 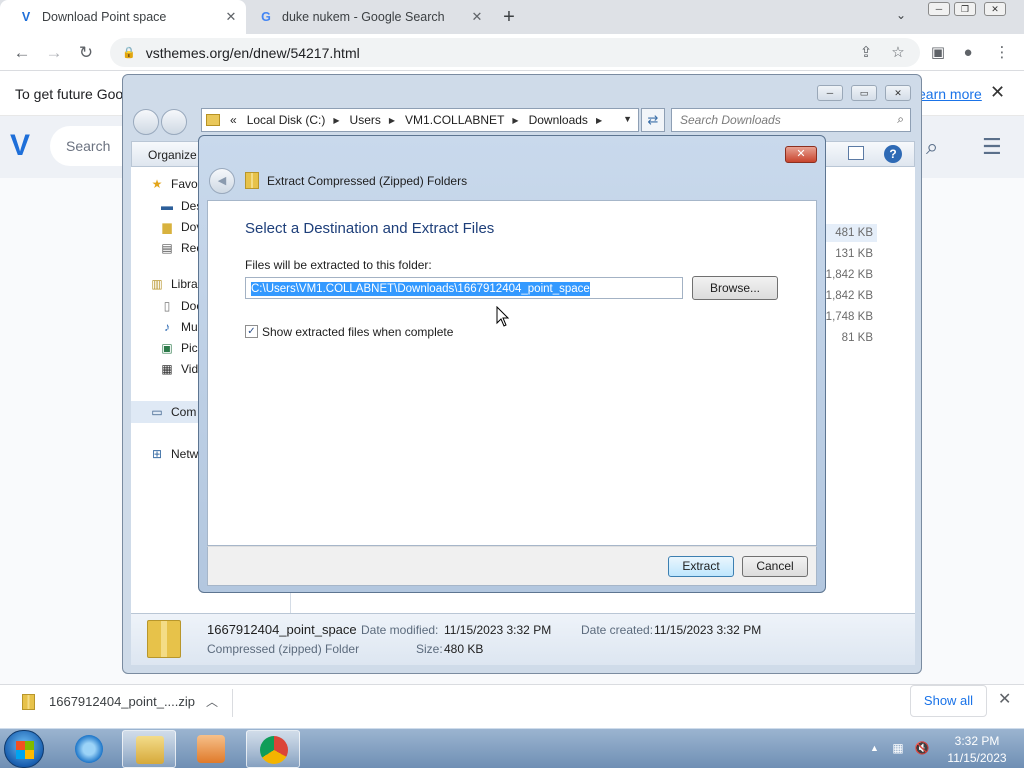 I want to click on downloads-folder-icon: ▆, so click(x=167, y=227).